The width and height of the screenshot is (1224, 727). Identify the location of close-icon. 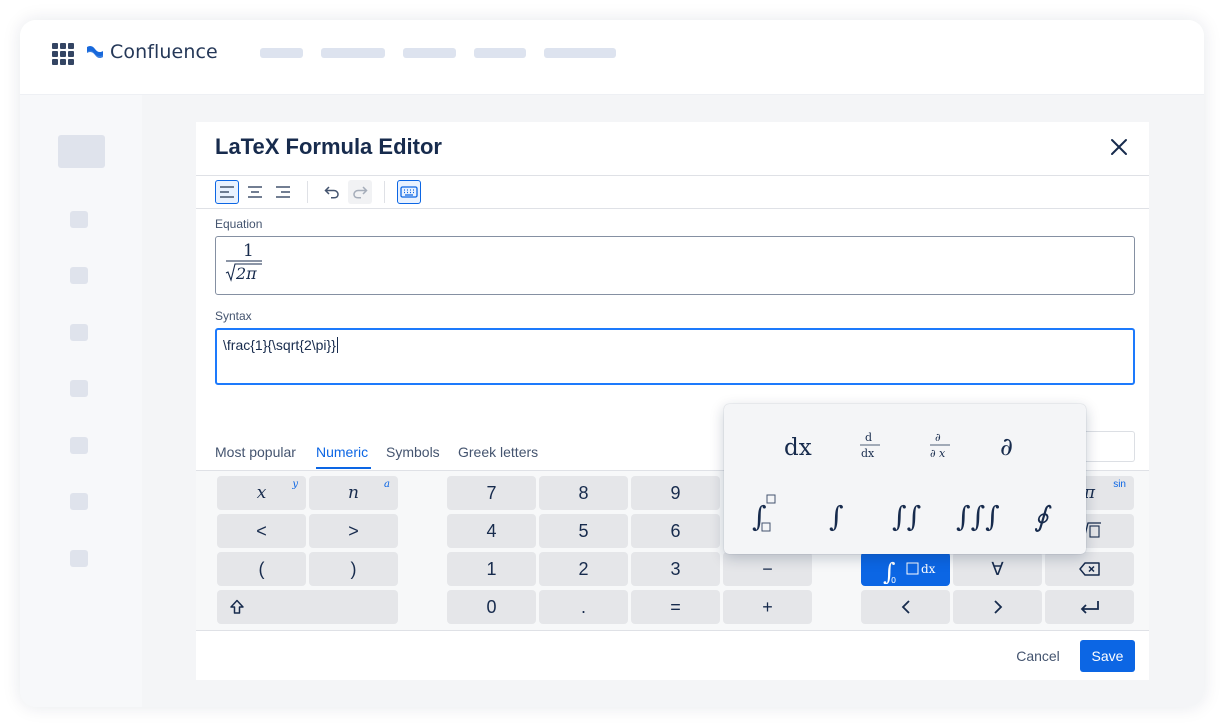
(1119, 147).